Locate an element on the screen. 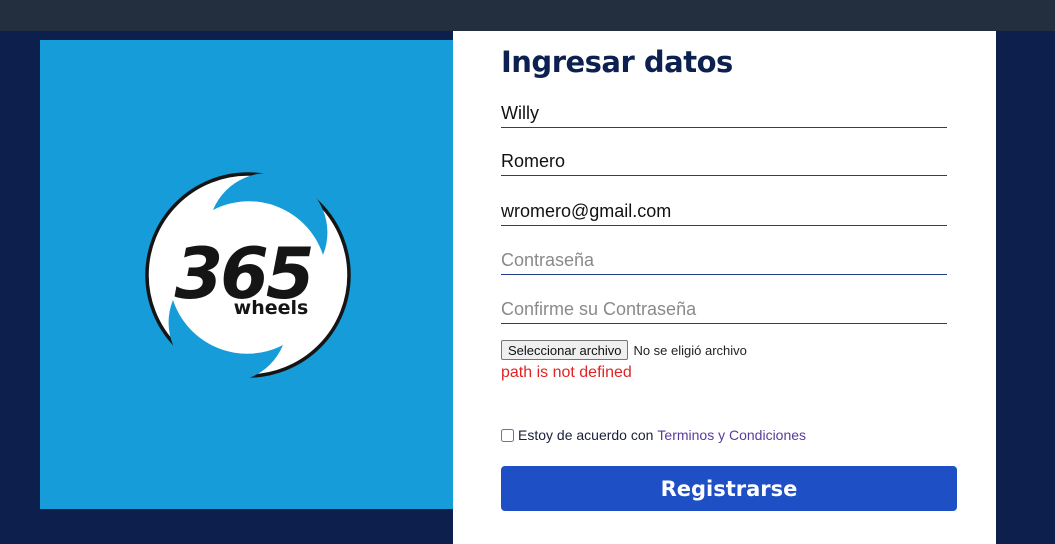  password-field is located at coordinates (724, 260).